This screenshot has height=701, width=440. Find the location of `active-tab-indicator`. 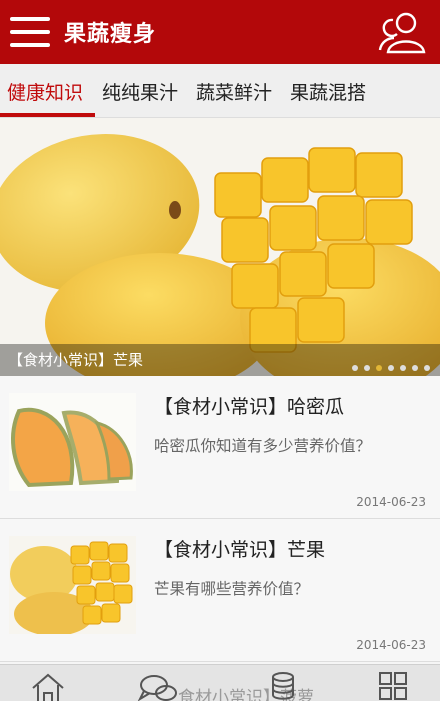

active-tab-indicator is located at coordinates (47, 115).